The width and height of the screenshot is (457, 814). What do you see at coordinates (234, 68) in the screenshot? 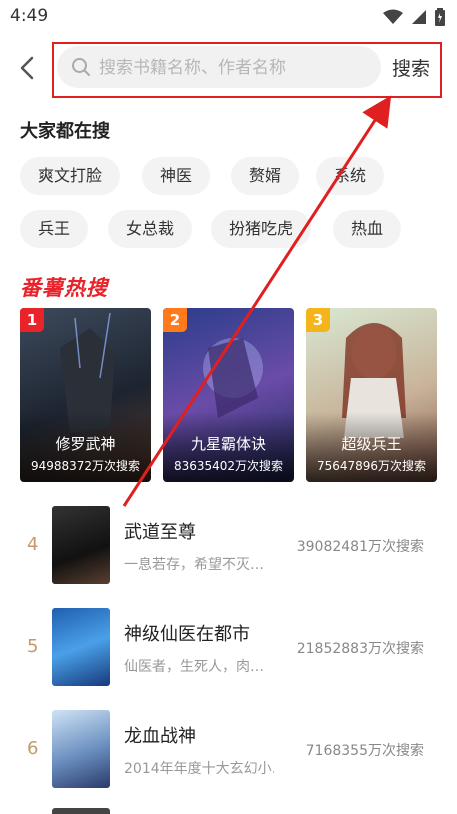
I see `search-input` at bounding box center [234, 68].